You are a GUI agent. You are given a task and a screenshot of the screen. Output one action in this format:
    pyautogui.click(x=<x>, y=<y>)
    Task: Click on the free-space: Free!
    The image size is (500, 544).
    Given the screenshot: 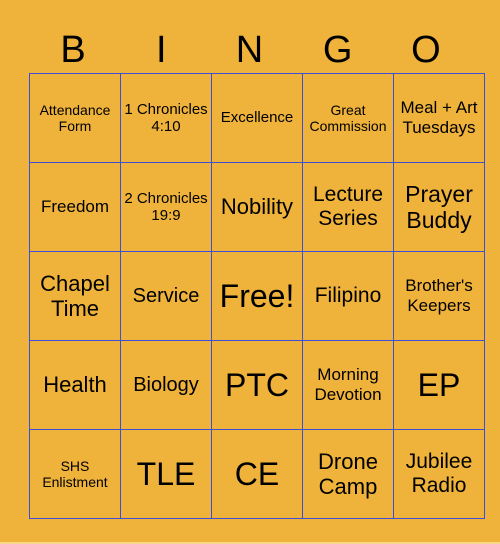 What is the action you would take?
    pyautogui.click(x=257, y=296)
    